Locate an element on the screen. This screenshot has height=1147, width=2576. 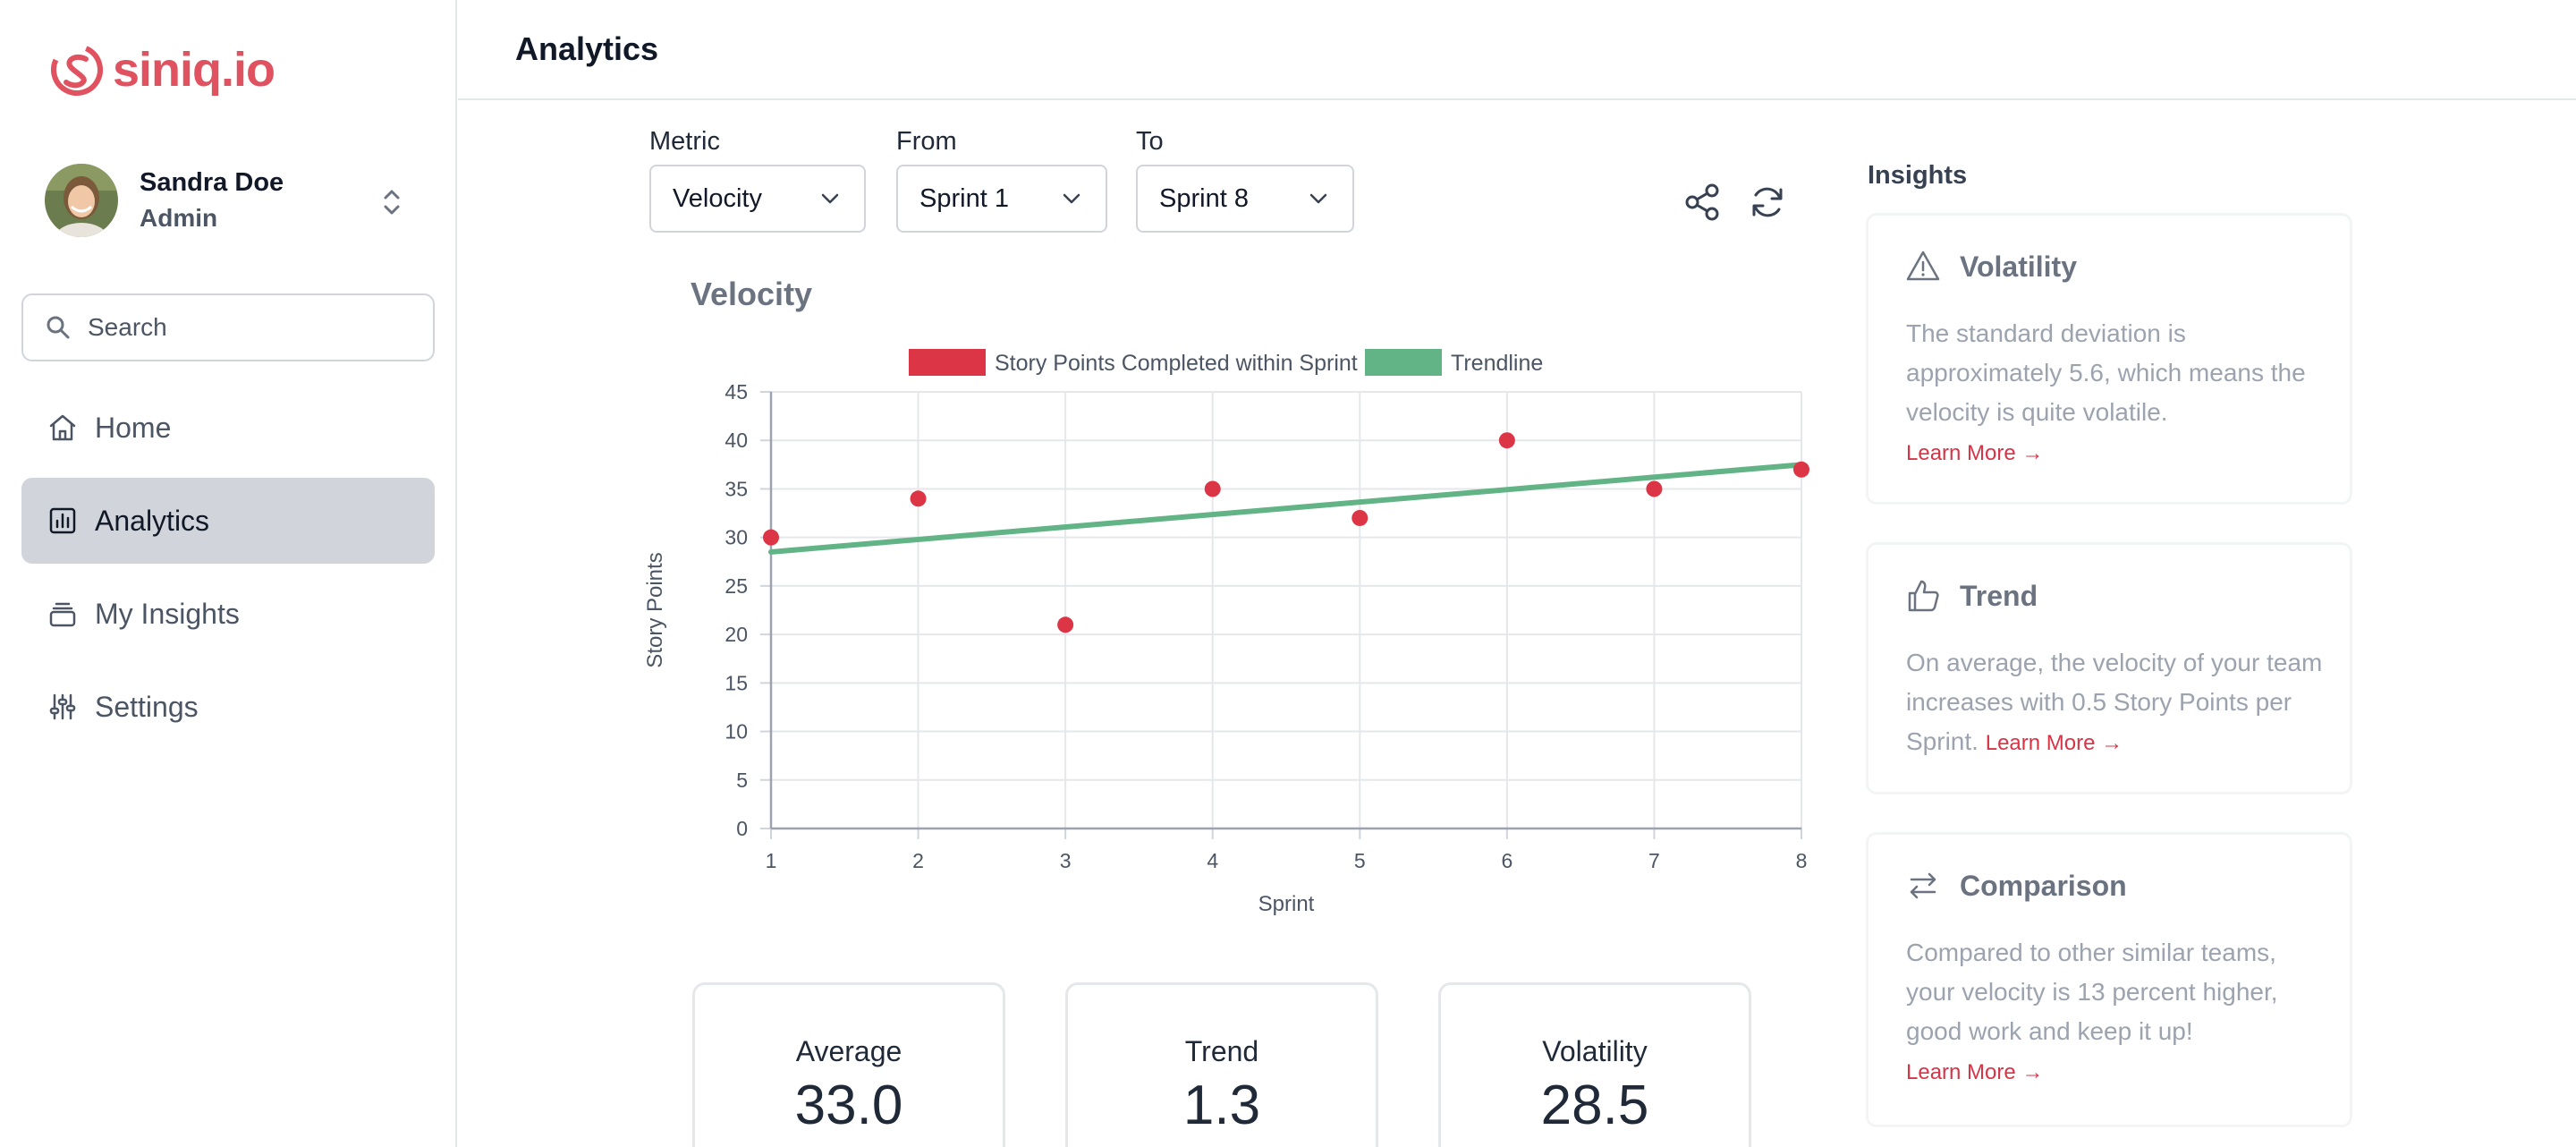
stat-value: 33.0 is located at coordinates (848, 1105).